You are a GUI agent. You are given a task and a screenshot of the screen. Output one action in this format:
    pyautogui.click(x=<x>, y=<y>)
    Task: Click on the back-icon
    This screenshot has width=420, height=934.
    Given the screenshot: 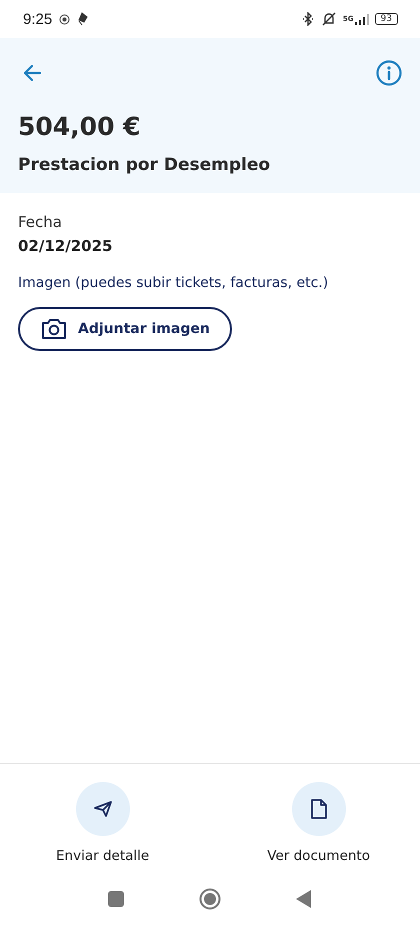 What is the action you would take?
    pyautogui.click(x=304, y=899)
    